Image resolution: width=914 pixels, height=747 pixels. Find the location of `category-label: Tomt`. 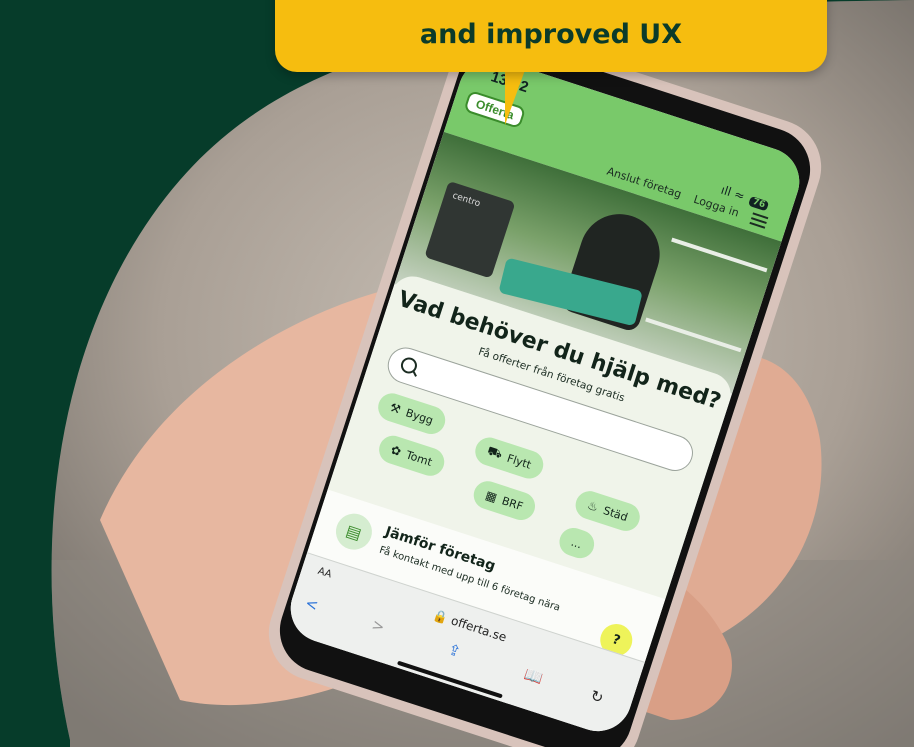

category-label: Tomt is located at coordinates (419, 458).